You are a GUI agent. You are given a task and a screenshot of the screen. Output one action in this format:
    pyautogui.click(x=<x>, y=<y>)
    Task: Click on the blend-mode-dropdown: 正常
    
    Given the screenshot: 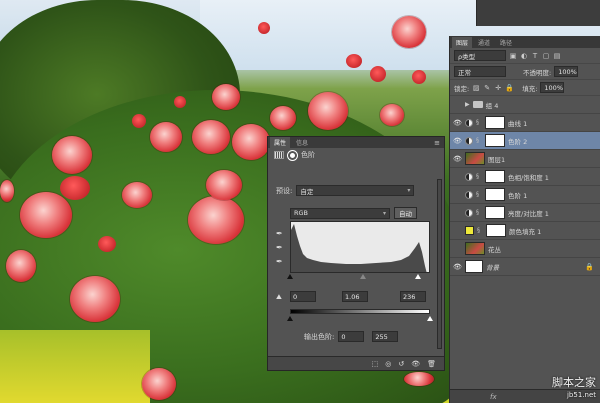 What is the action you would take?
    pyautogui.click(x=480, y=71)
    